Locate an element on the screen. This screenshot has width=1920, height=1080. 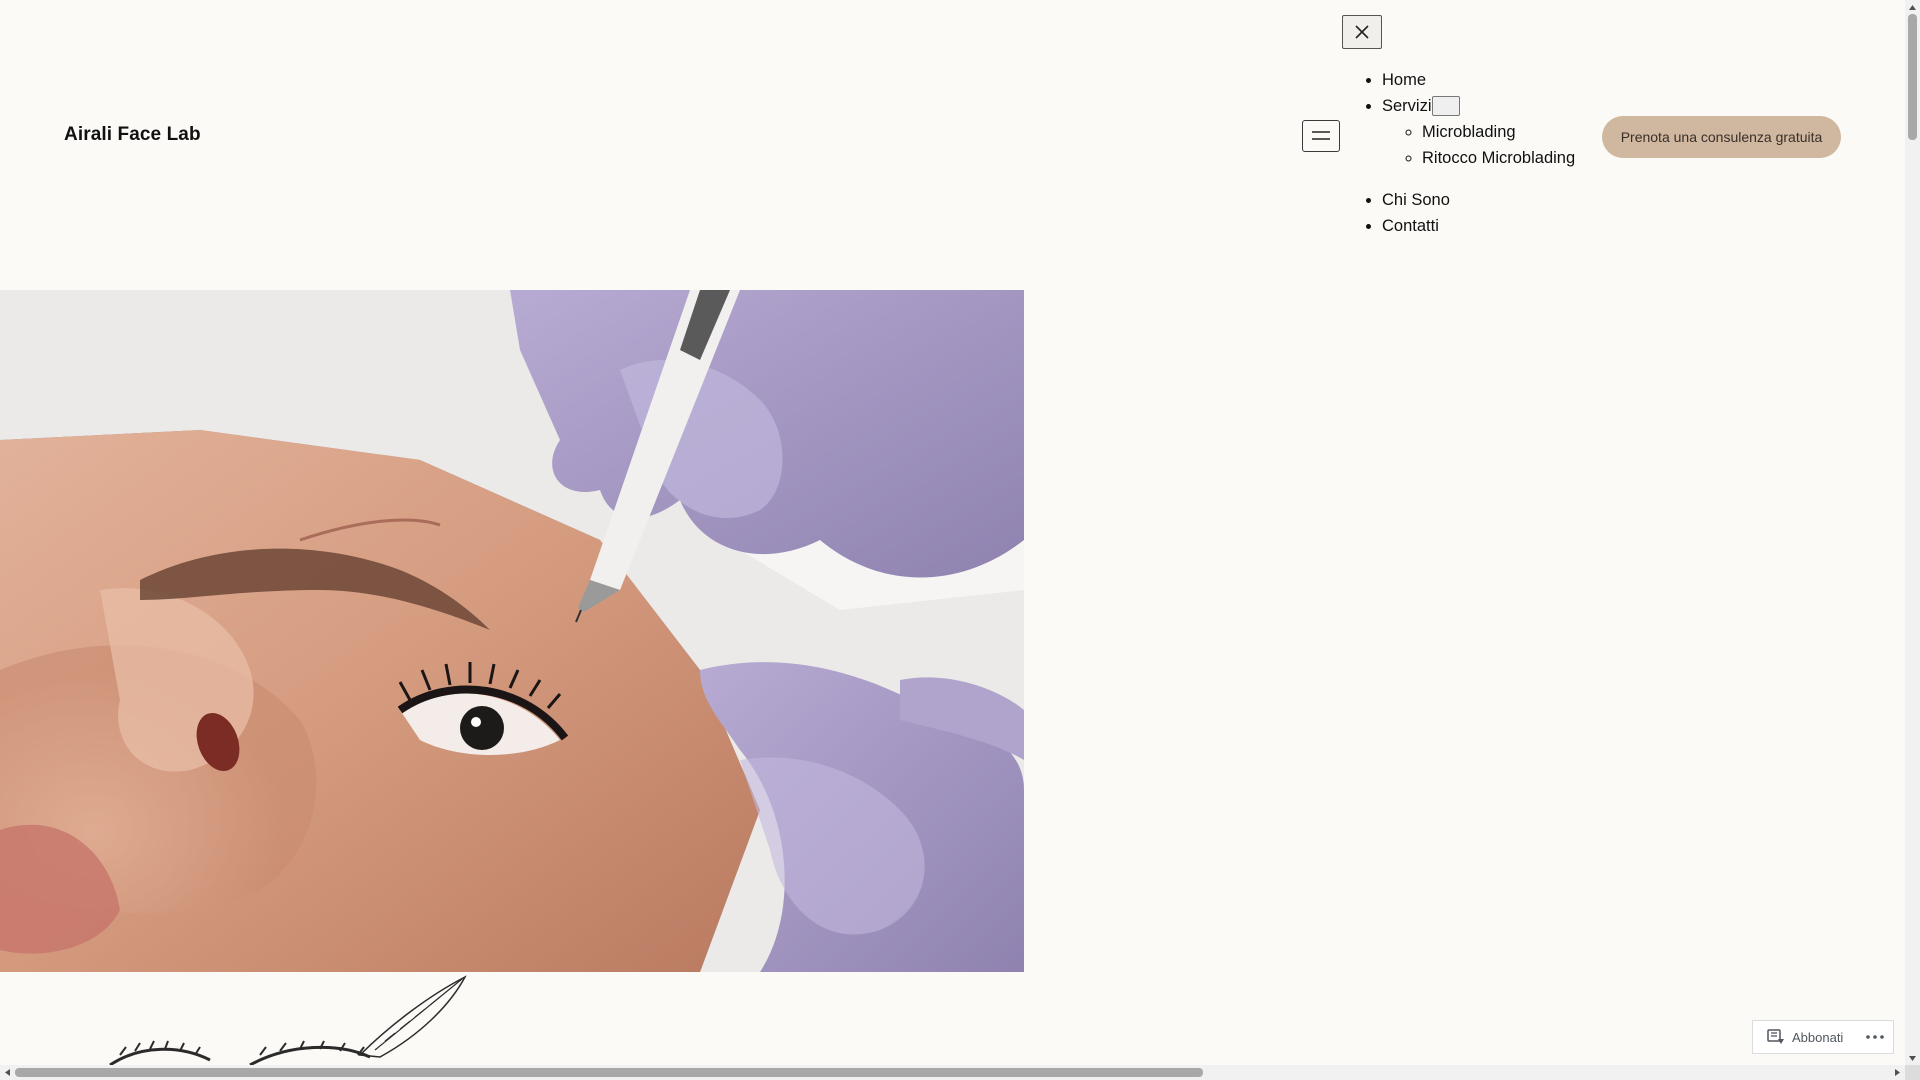
nav-item-home: Home is located at coordinates (1478, 80).